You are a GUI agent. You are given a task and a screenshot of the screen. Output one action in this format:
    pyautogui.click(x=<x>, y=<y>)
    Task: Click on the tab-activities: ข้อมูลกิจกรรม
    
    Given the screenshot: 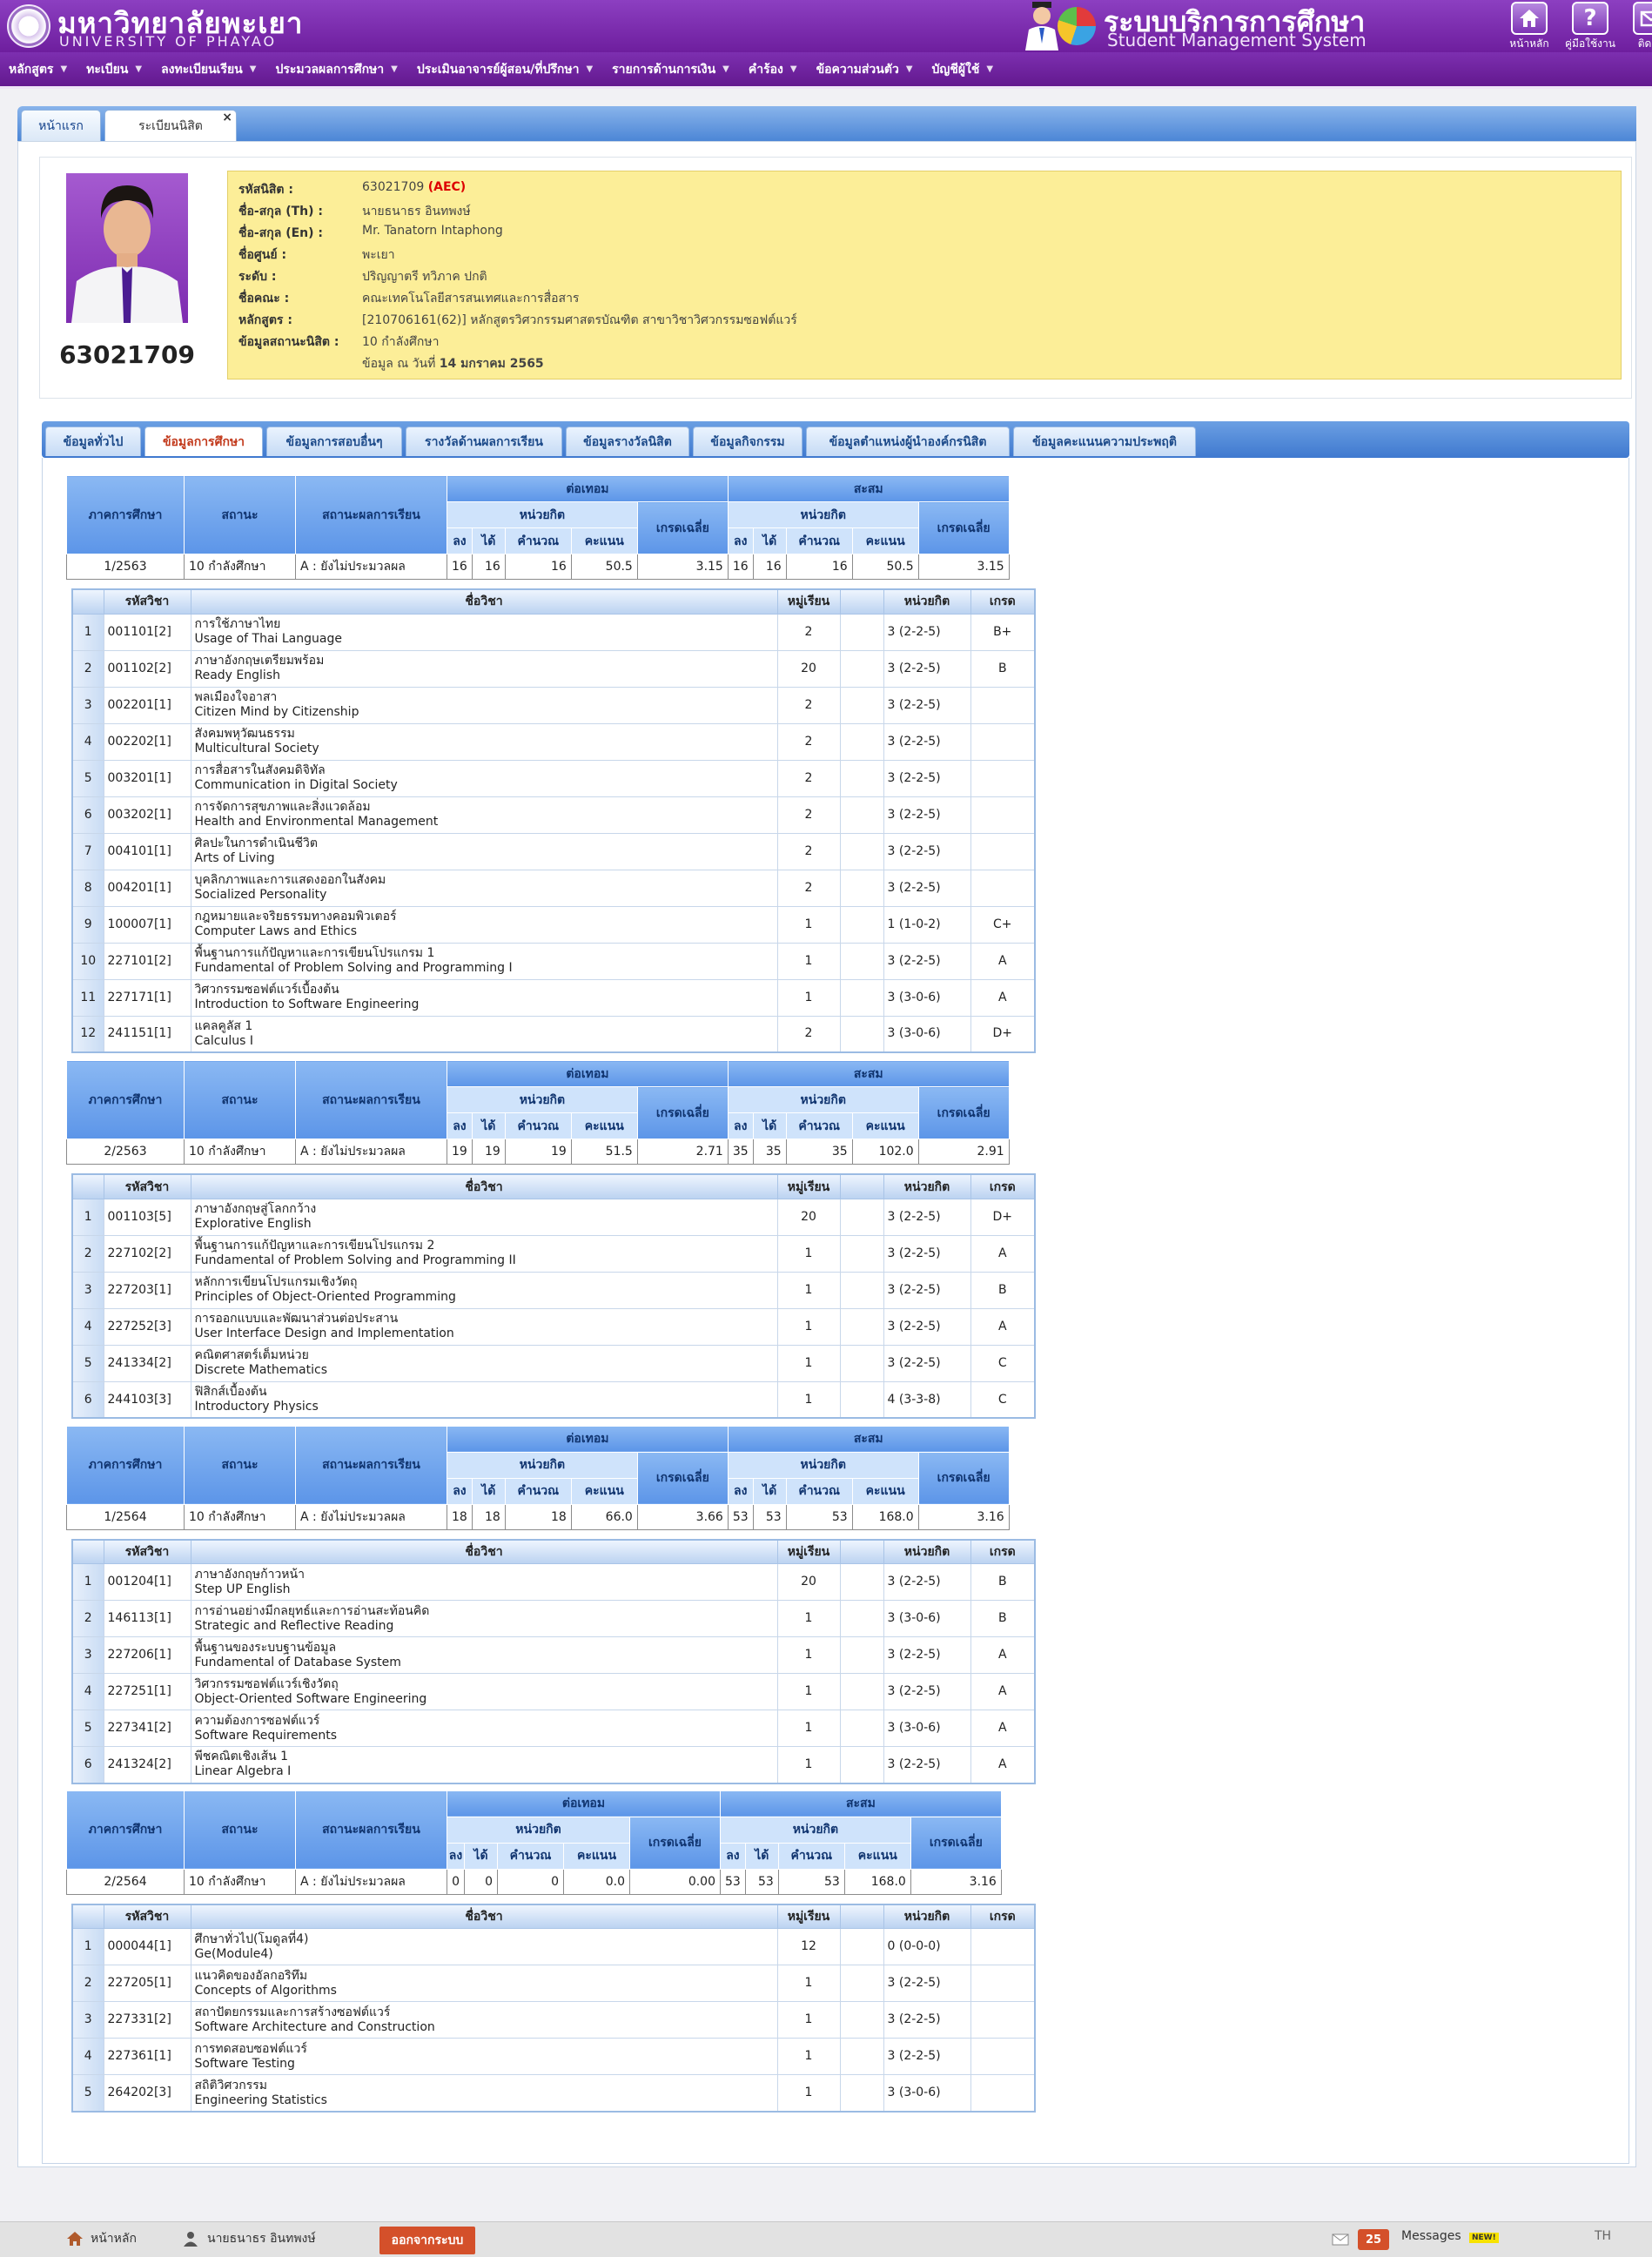 What is the action you would take?
    pyautogui.click(x=748, y=441)
    